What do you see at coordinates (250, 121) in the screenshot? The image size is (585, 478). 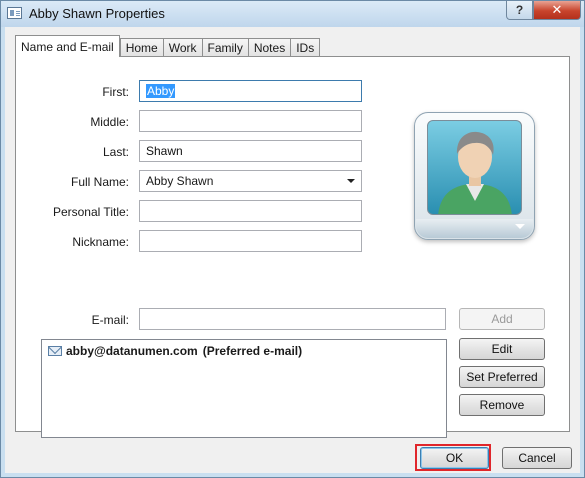 I see `middle-name-field` at bounding box center [250, 121].